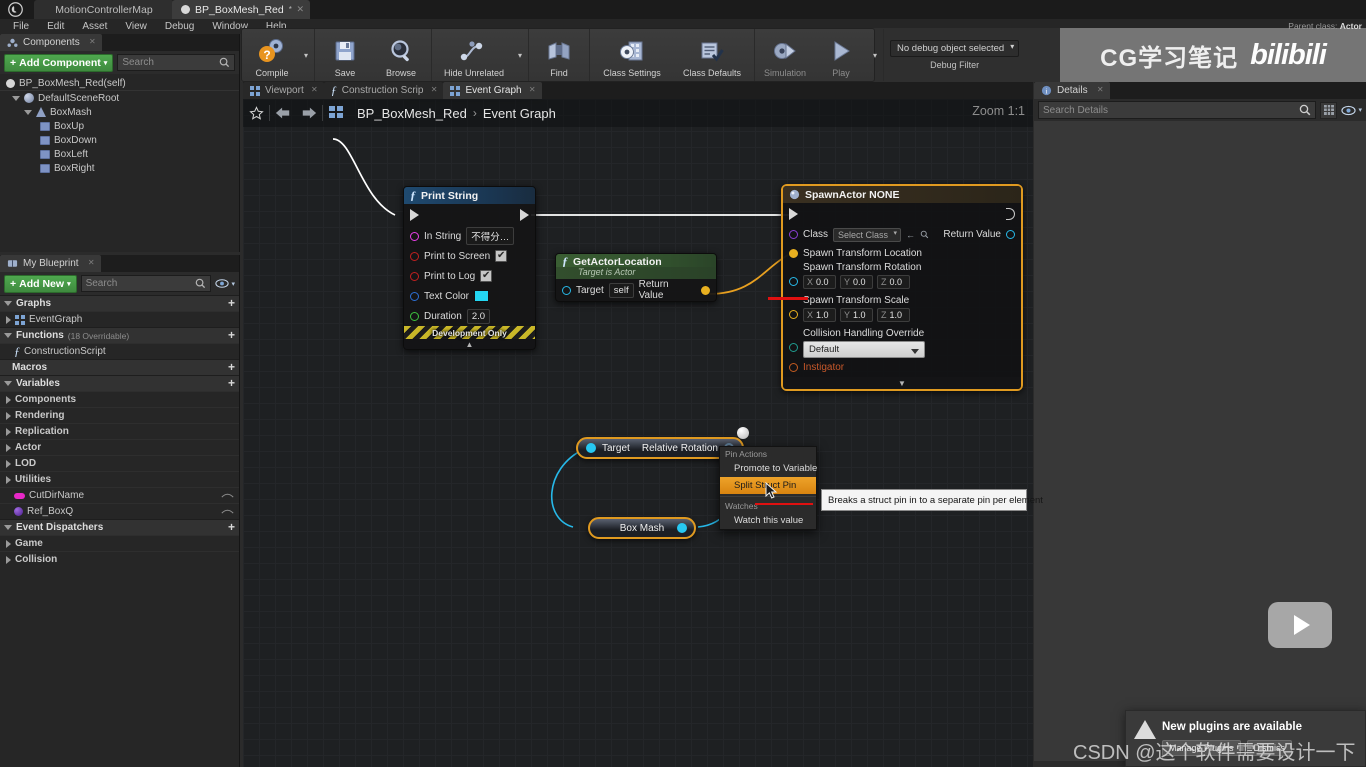  I want to click on menu-item-edit: Edit, so click(55, 26).